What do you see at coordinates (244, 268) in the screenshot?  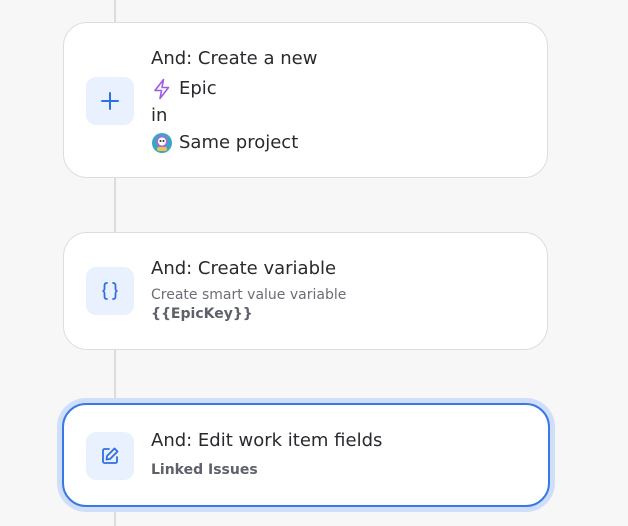 I see `step-title: And: Create variable` at bounding box center [244, 268].